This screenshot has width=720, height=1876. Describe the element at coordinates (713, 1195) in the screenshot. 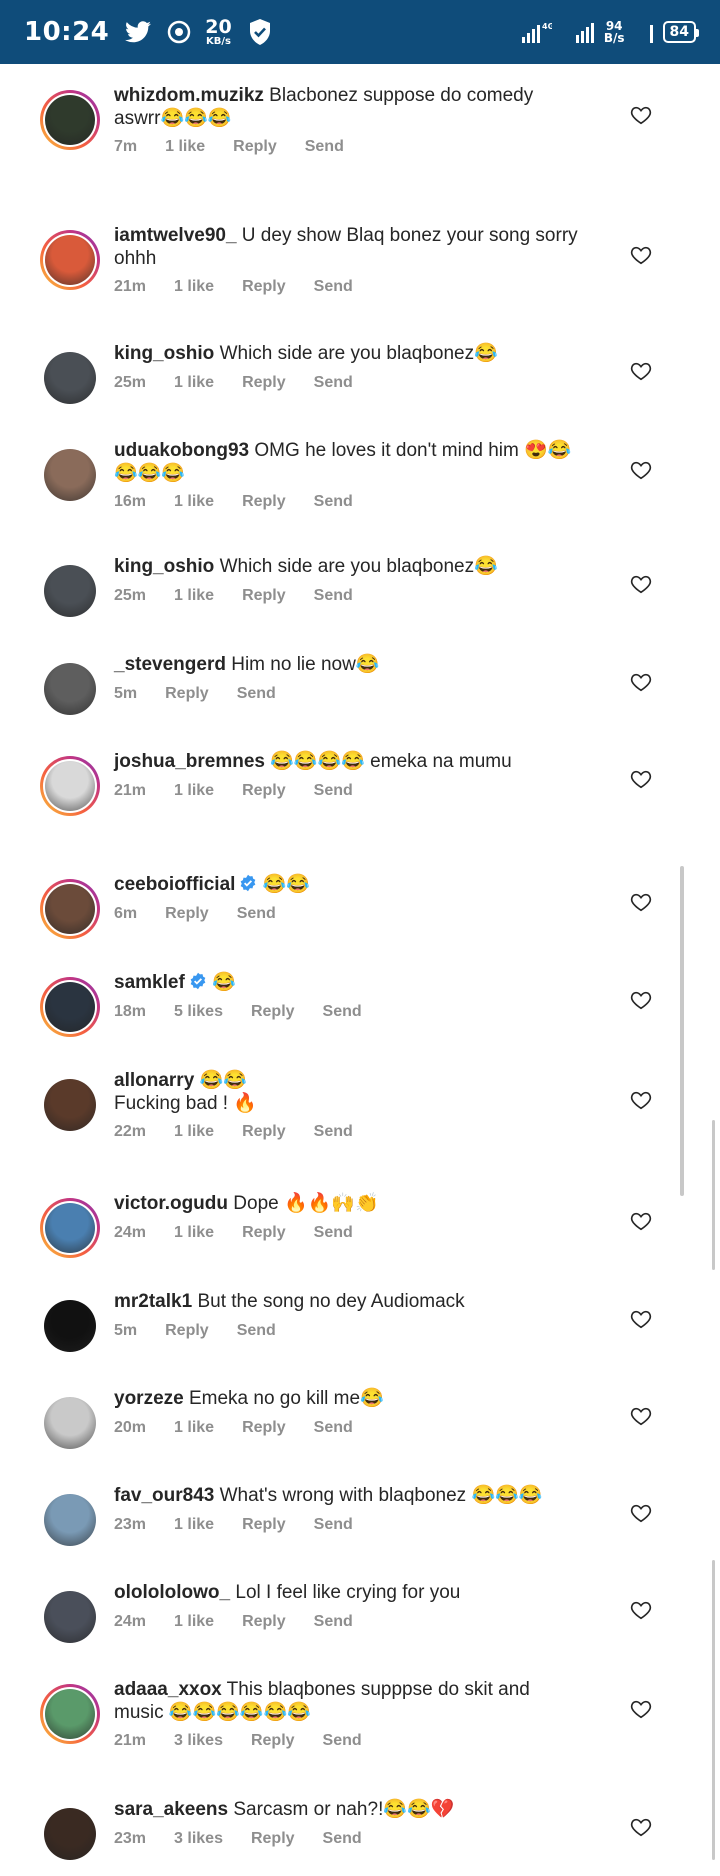

I see `scrollbar-thumb-lower` at that location.